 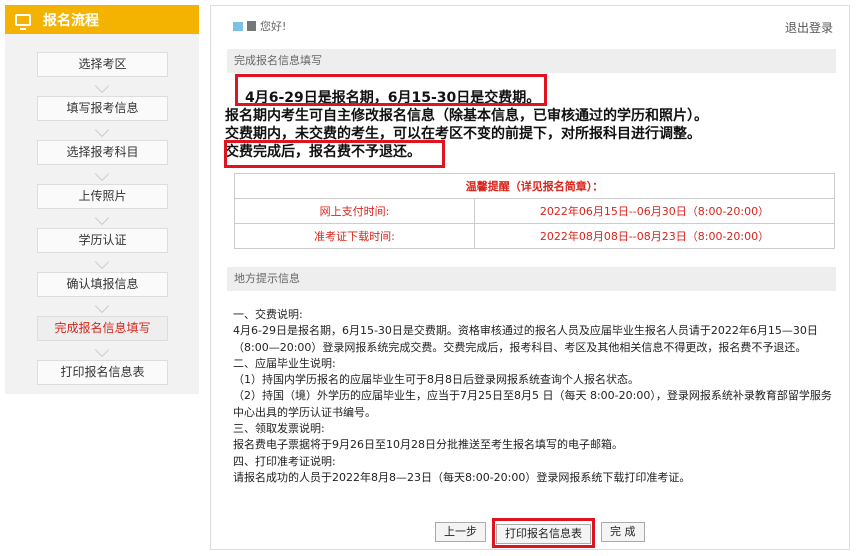 I want to click on user-greeting: 您好!, so click(x=259, y=26).